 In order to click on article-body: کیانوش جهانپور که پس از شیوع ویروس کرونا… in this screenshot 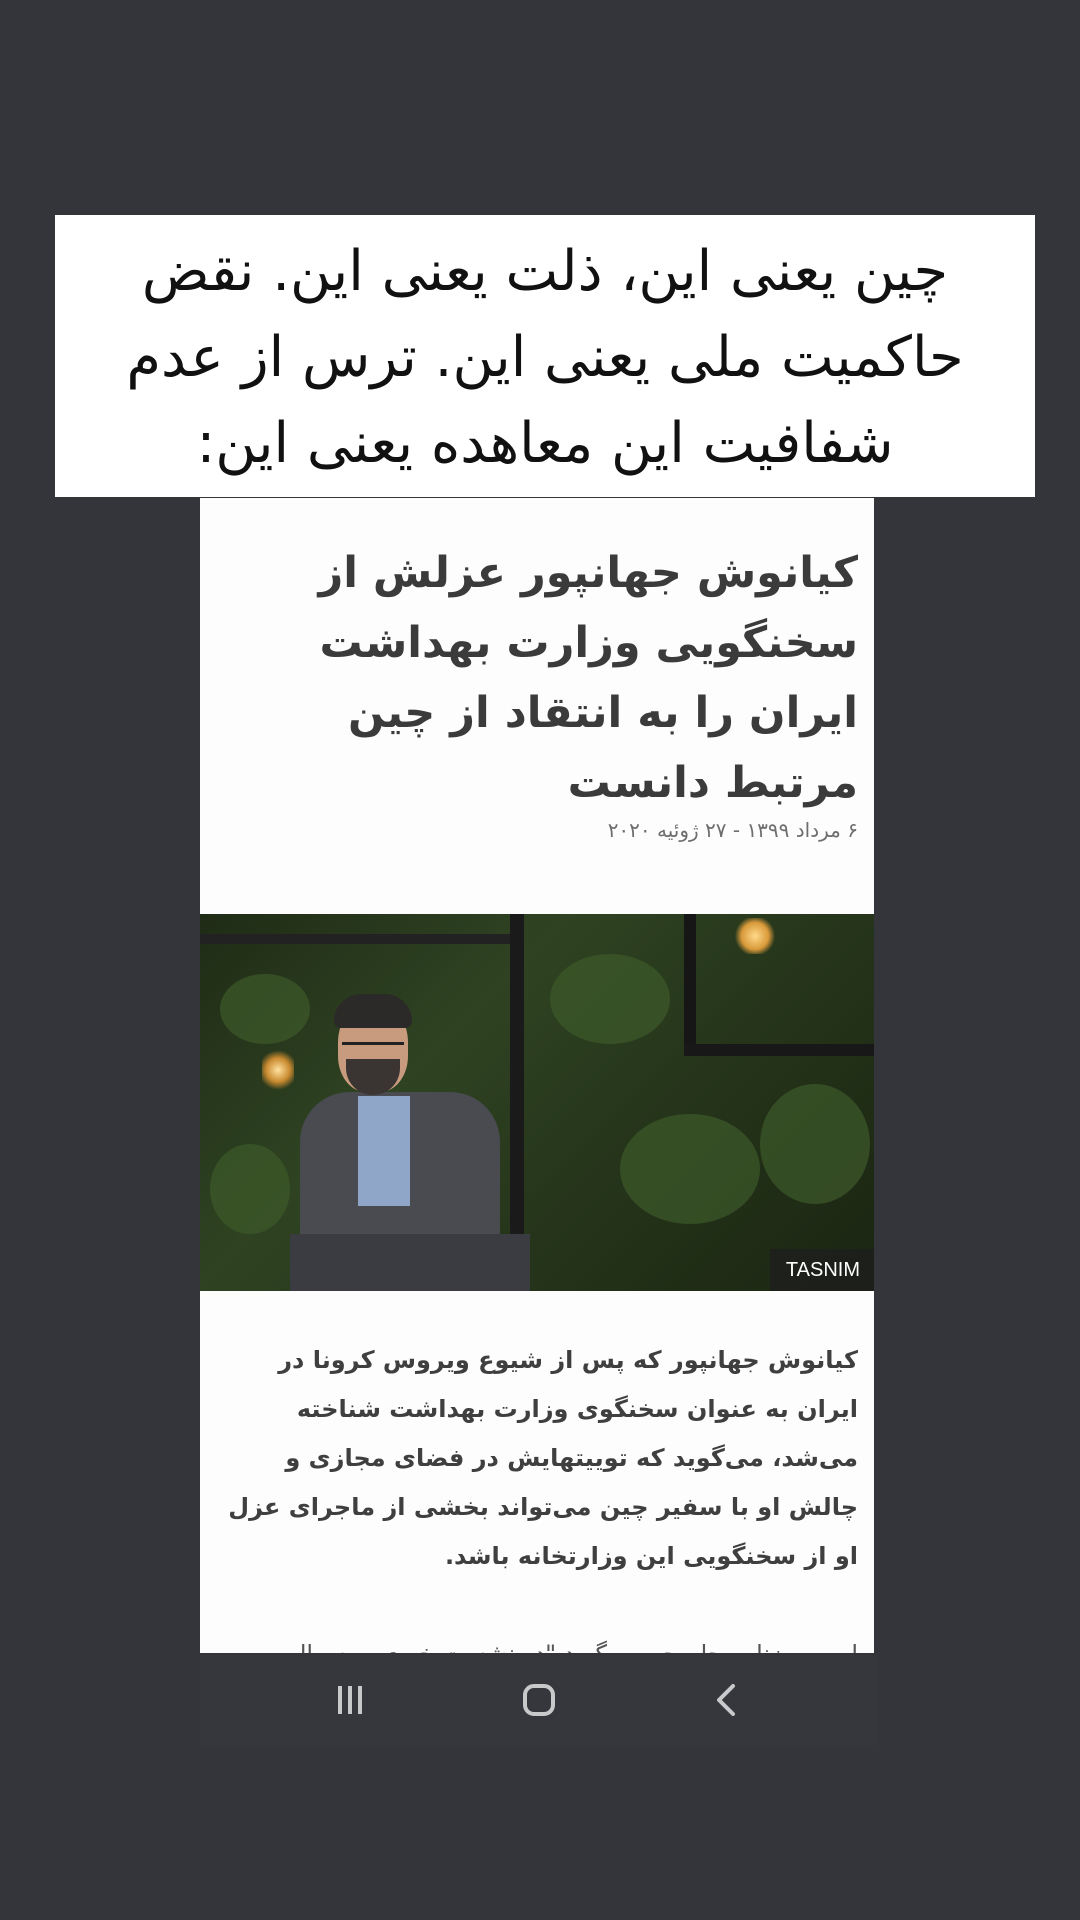, I will do `click(543, 1458)`.